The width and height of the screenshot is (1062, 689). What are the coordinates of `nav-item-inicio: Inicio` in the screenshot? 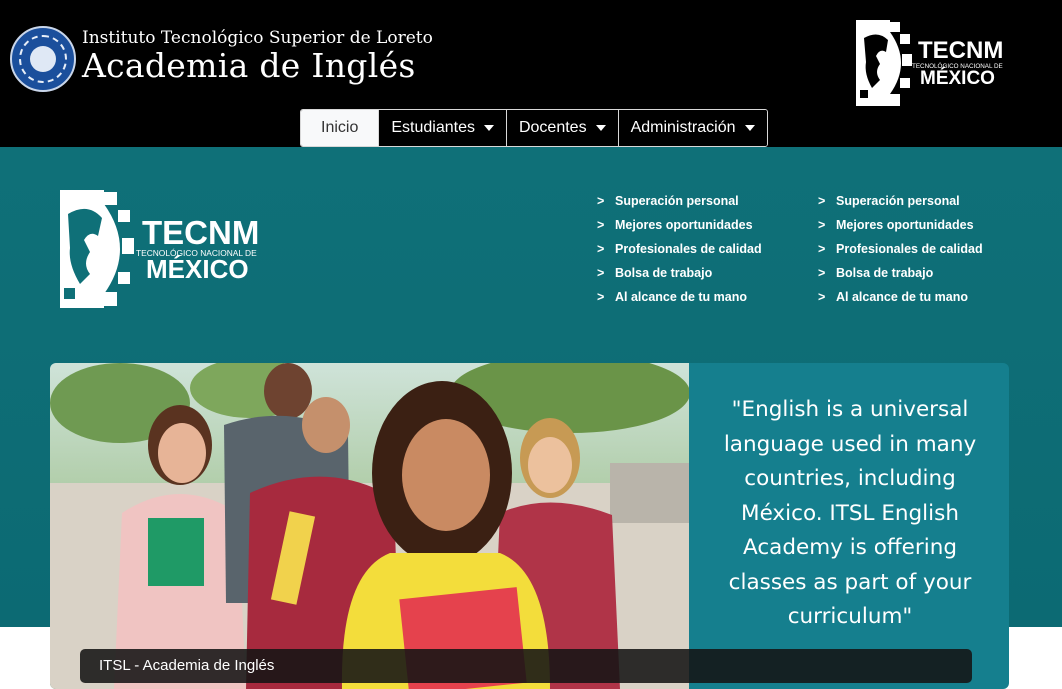 It's located at (340, 128).